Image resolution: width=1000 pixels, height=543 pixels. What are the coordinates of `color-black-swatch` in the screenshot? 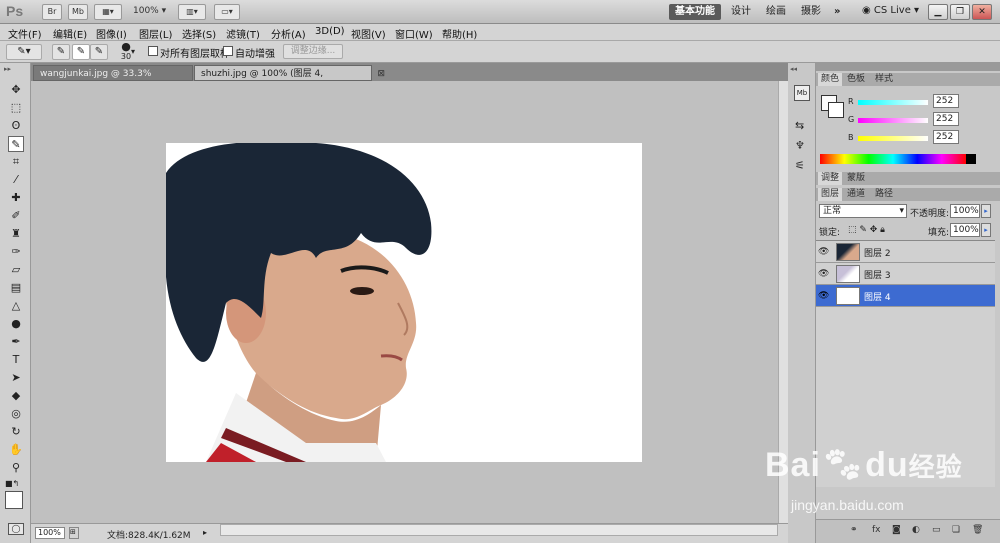 It's located at (971, 159).